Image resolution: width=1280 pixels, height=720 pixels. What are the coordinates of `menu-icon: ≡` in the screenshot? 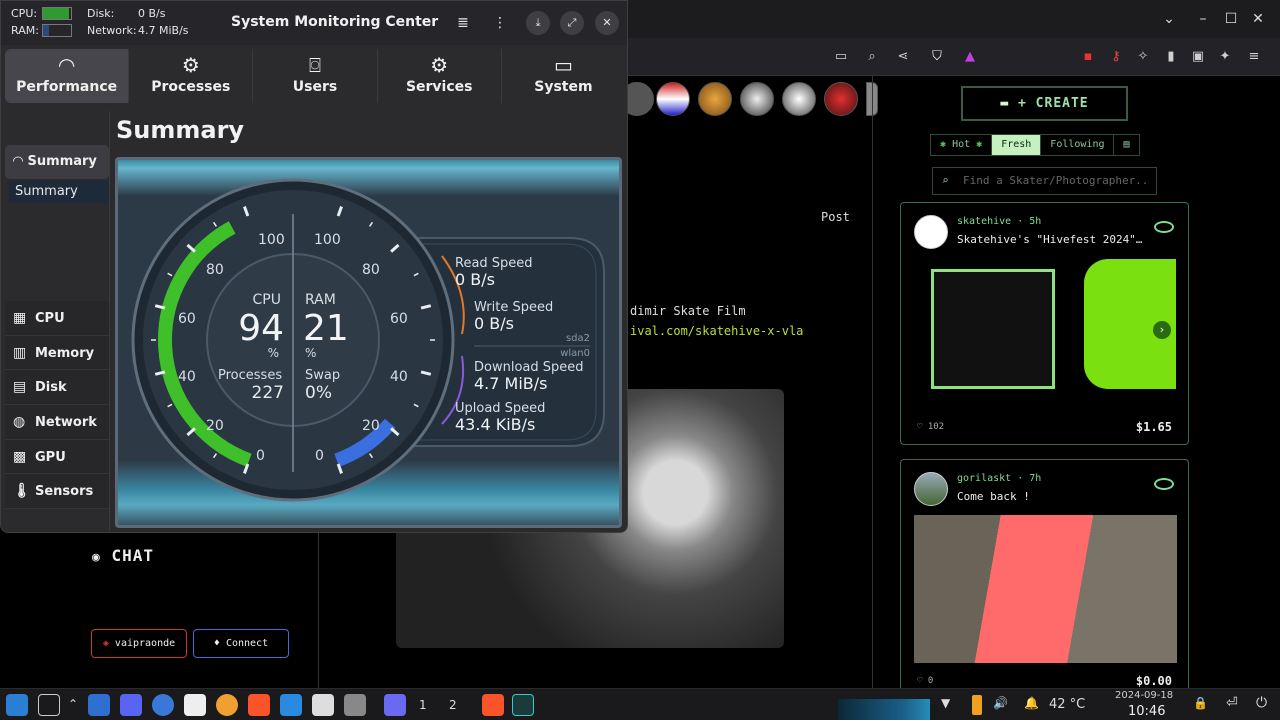 It's located at (1254, 57).